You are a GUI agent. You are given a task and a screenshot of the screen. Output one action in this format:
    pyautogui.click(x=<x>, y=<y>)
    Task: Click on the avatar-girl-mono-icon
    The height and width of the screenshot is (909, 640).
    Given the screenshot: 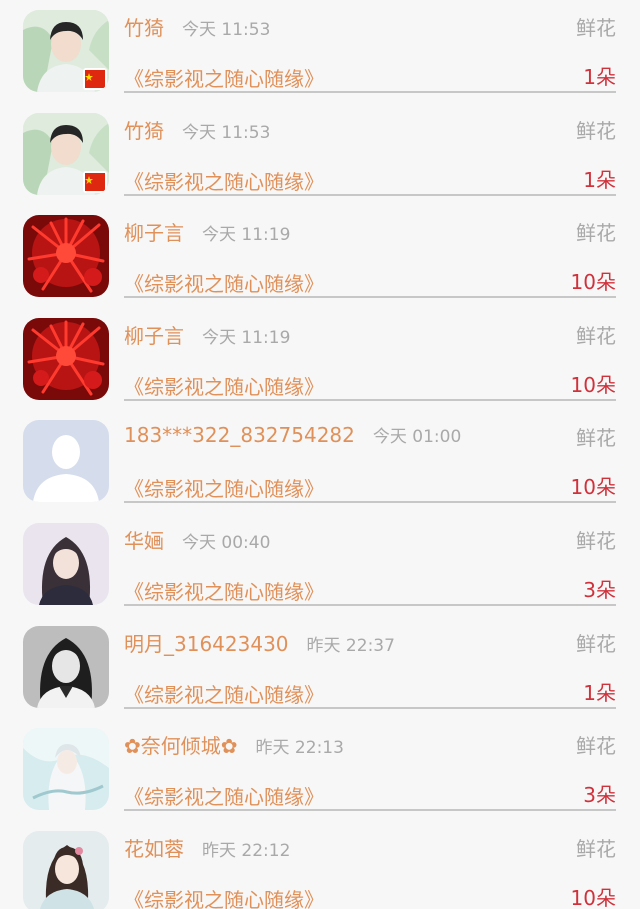 What is the action you would take?
    pyautogui.click(x=66, y=666)
    